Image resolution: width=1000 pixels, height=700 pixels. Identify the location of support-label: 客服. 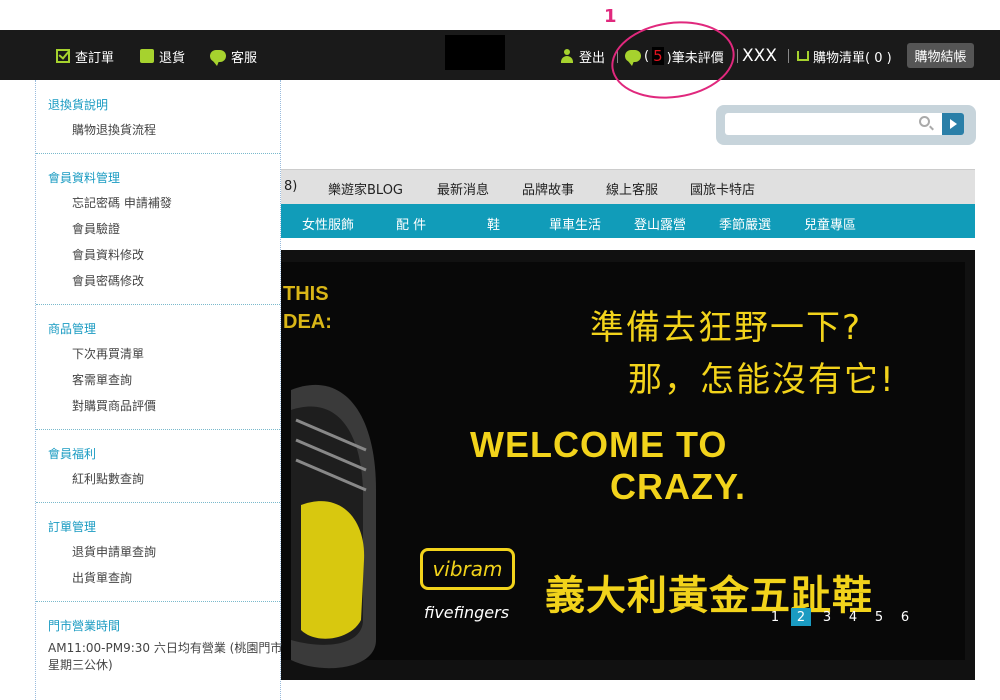
(244, 58).